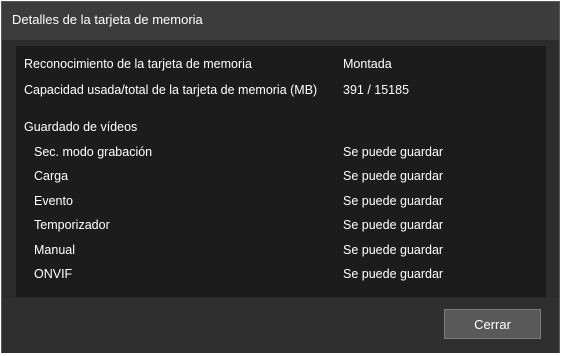  What do you see at coordinates (393, 225) in the screenshot?
I see `video-type-status-timer: Se puede guardar` at bounding box center [393, 225].